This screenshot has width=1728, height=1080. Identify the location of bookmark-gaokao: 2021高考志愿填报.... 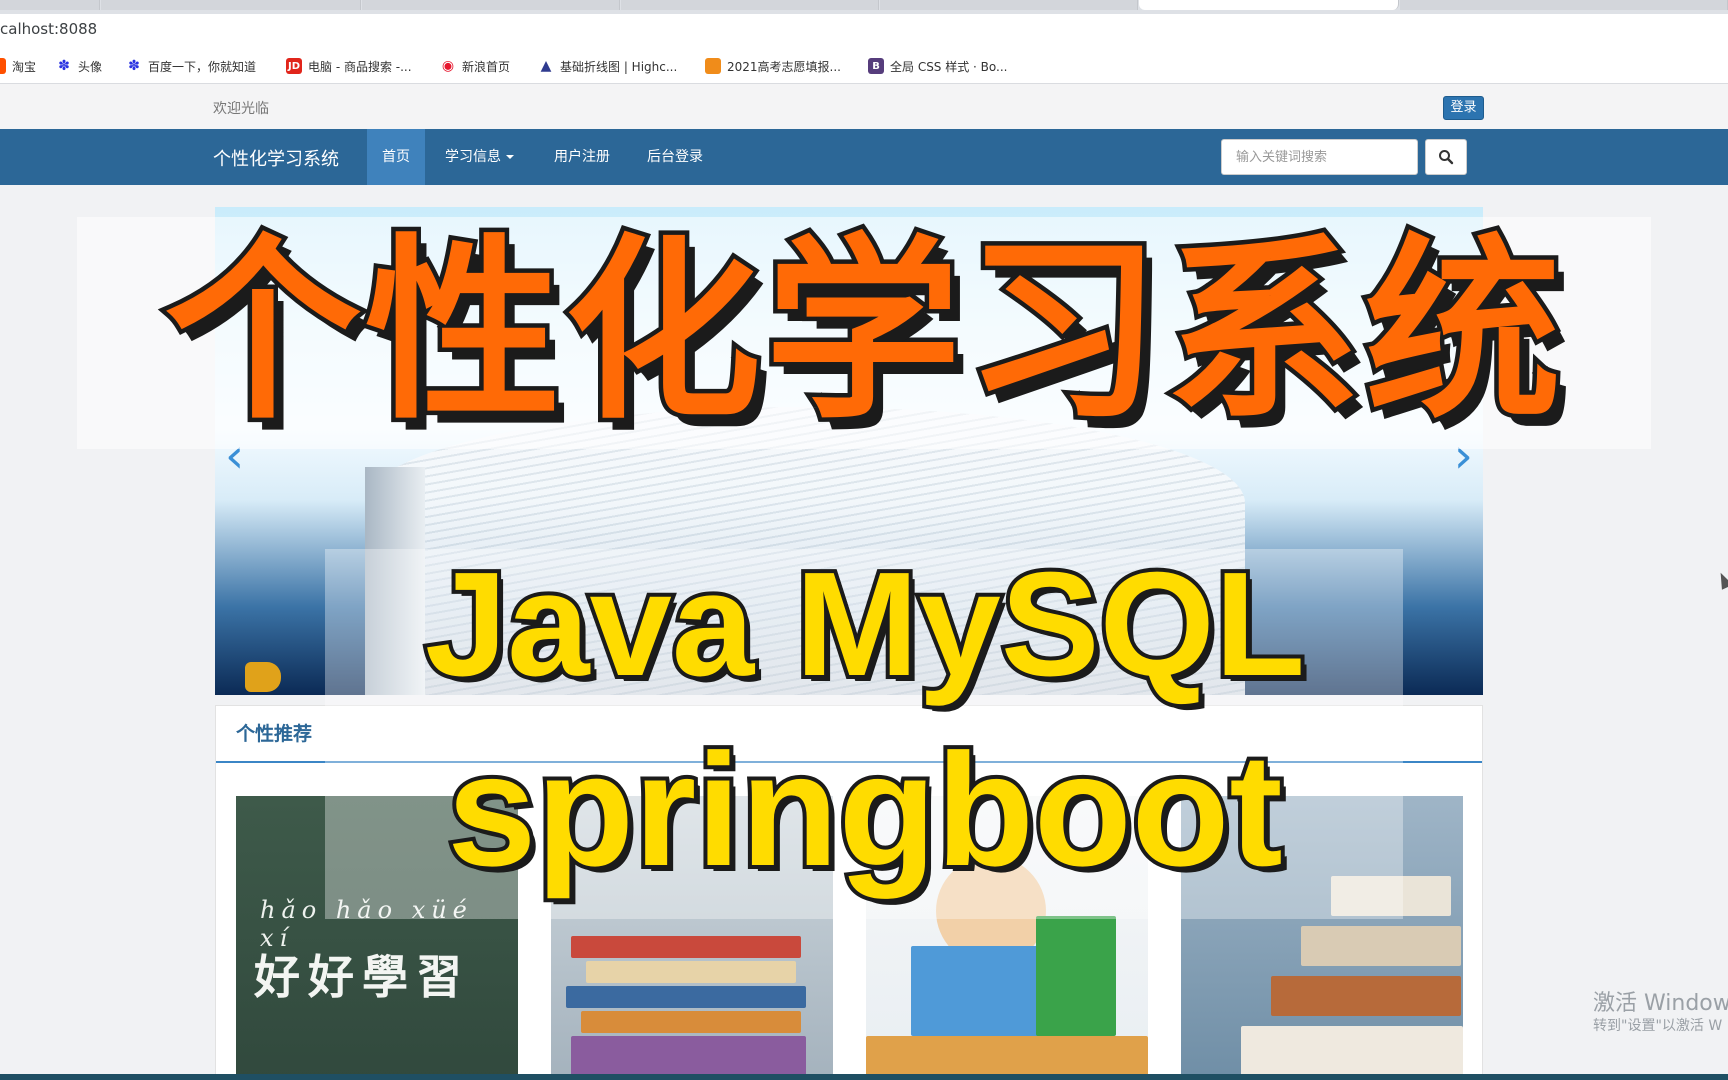
(773, 66).